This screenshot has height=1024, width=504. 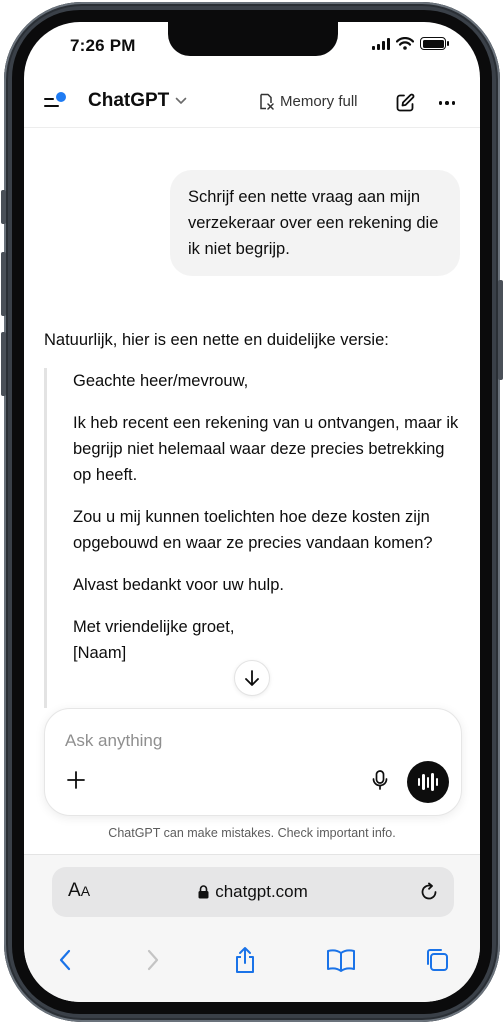 I want to click on plus-icon, so click(x=76, y=780).